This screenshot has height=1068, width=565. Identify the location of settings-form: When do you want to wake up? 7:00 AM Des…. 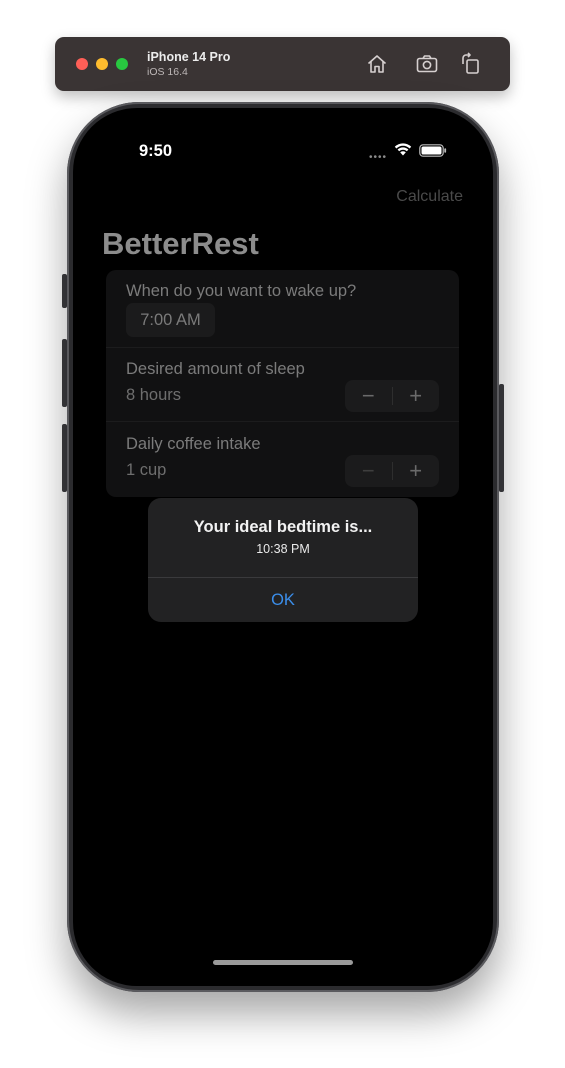
(282, 383).